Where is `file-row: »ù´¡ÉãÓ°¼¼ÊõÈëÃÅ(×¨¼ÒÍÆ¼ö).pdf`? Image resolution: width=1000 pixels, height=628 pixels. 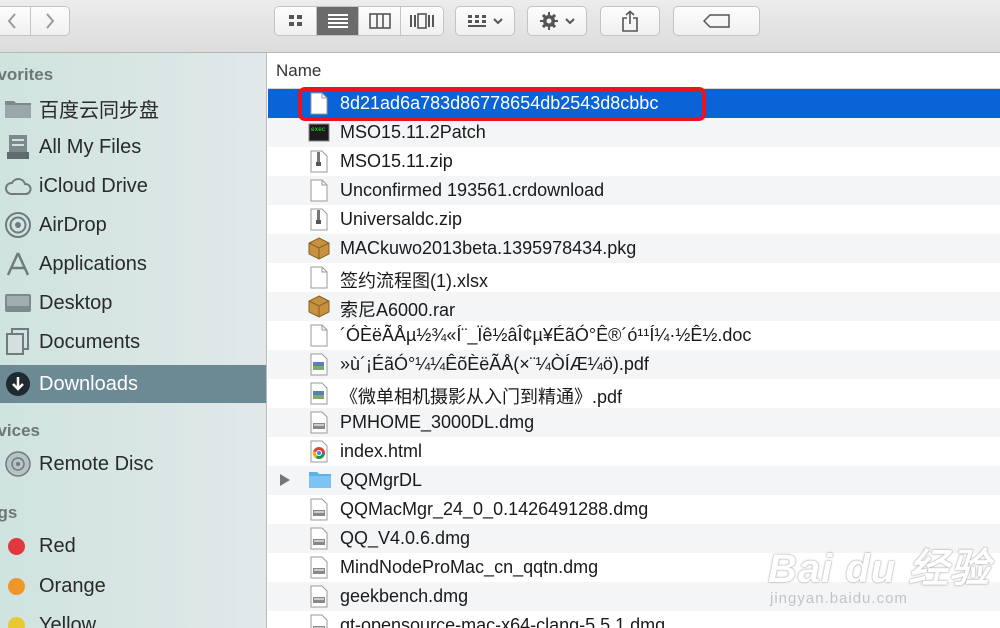 file-row: »ù´¡ÉãÓ°¼¼ÊõÈëÃÅ(×¨¼ÒÍÆ¼ö).pdf is located at coordinates (634, 364).